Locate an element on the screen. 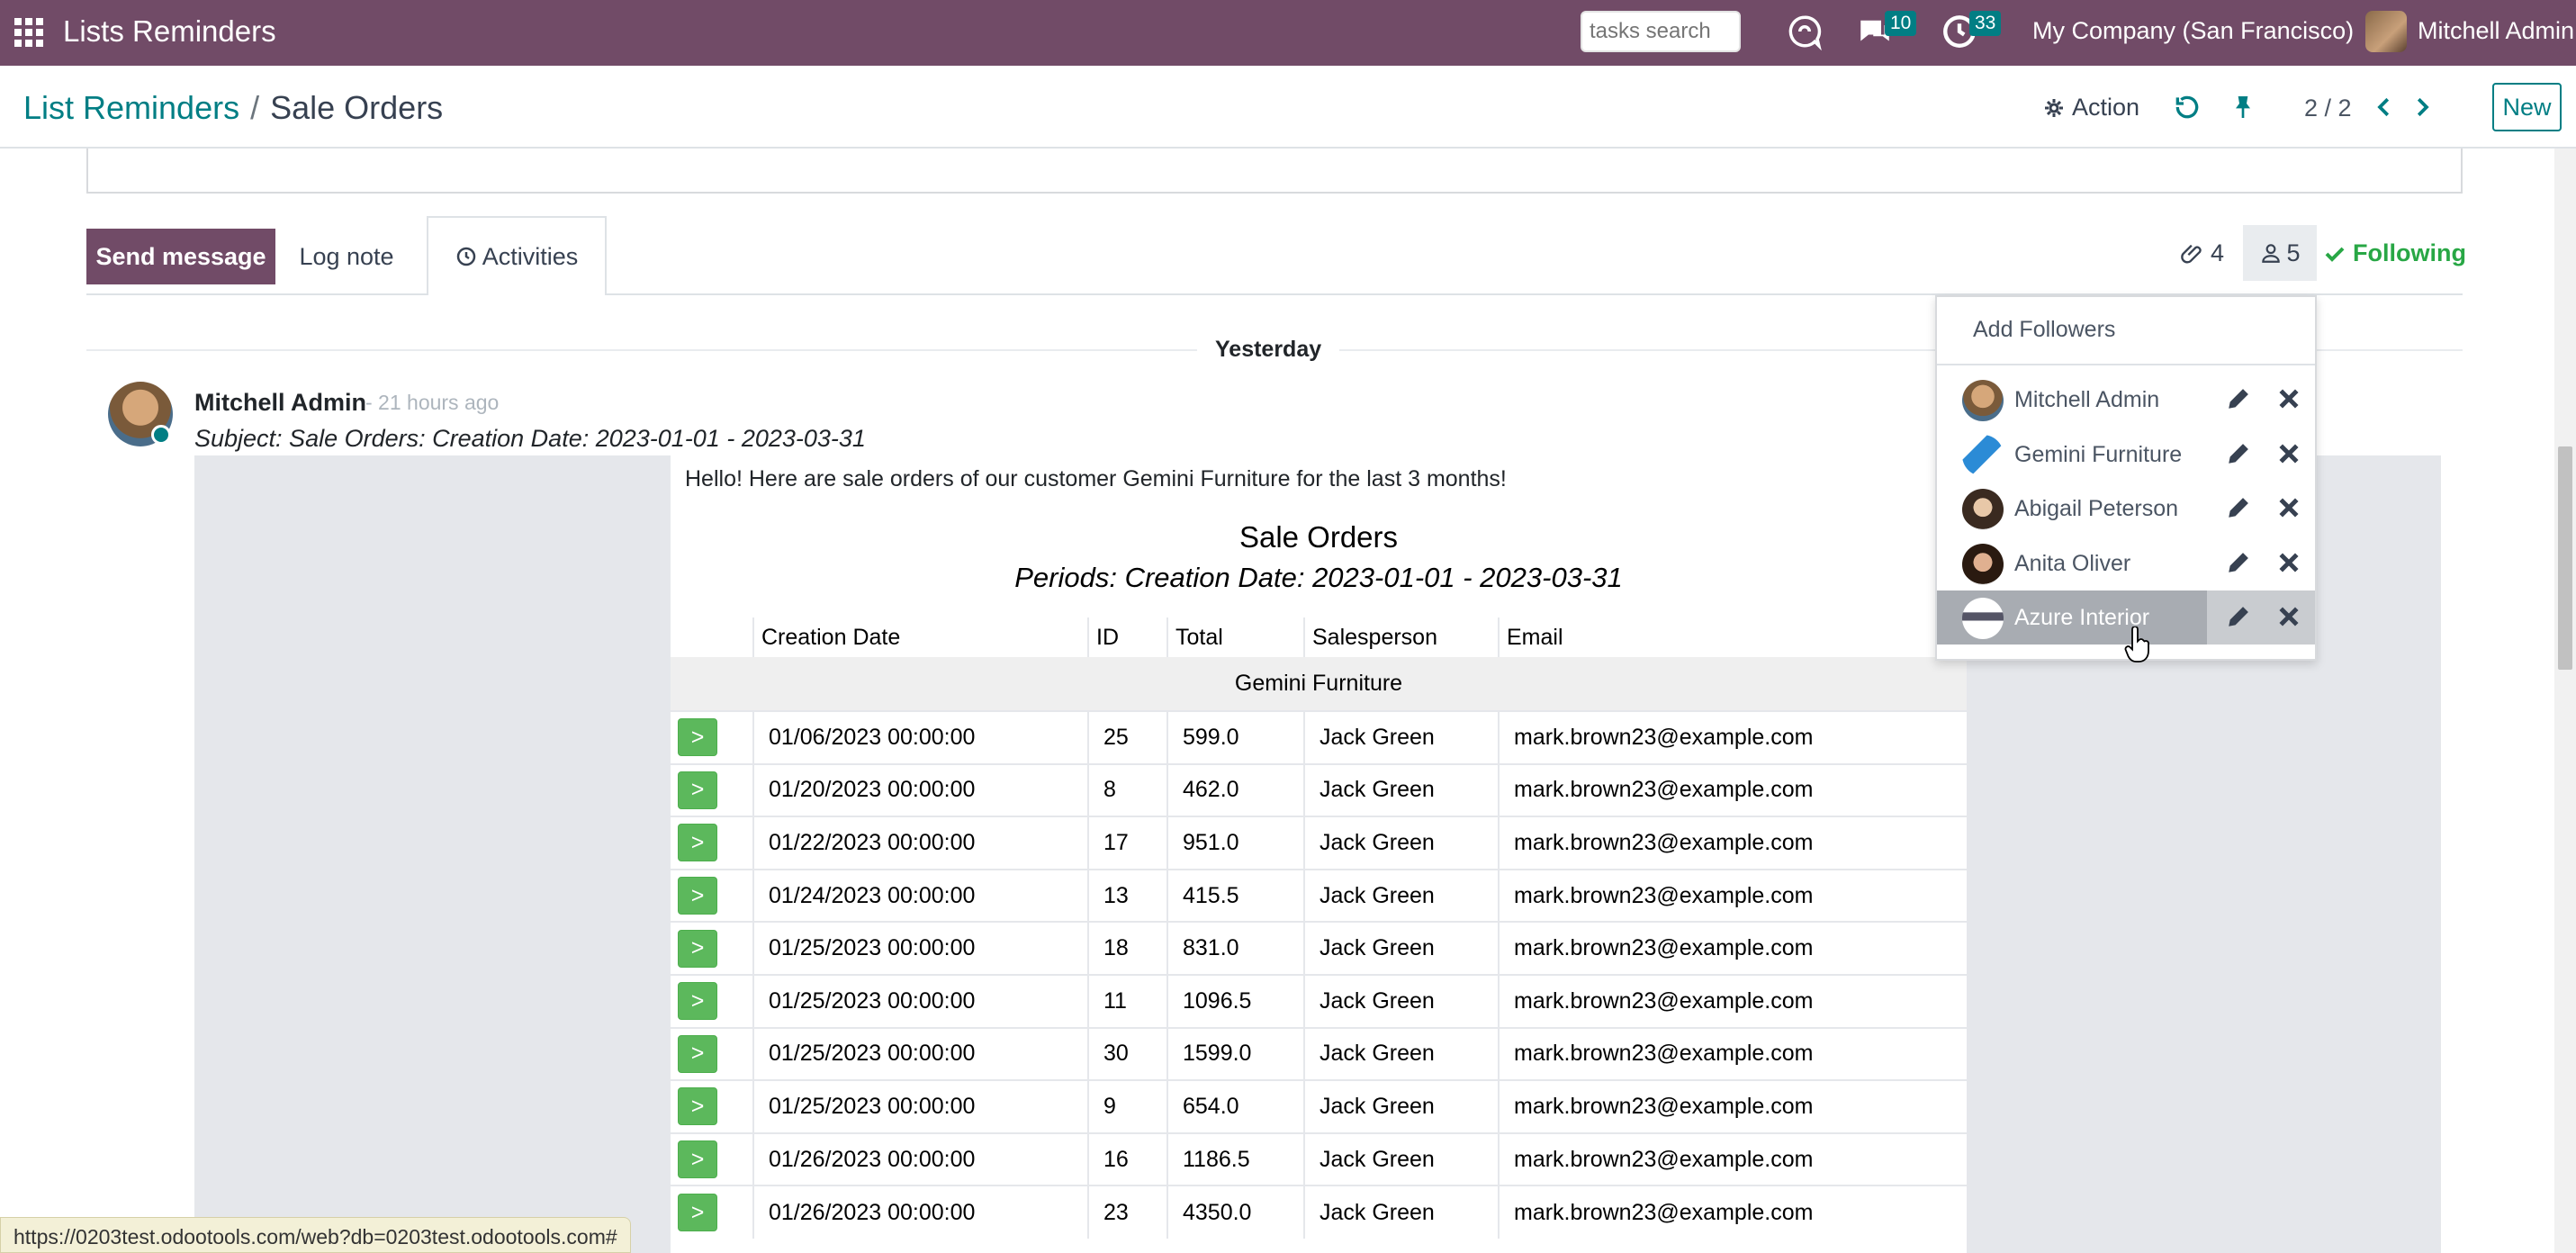 The height and width of the screenshot is (1253, 2576). messages-badge: 10 is located at coordinates (1901, 23).